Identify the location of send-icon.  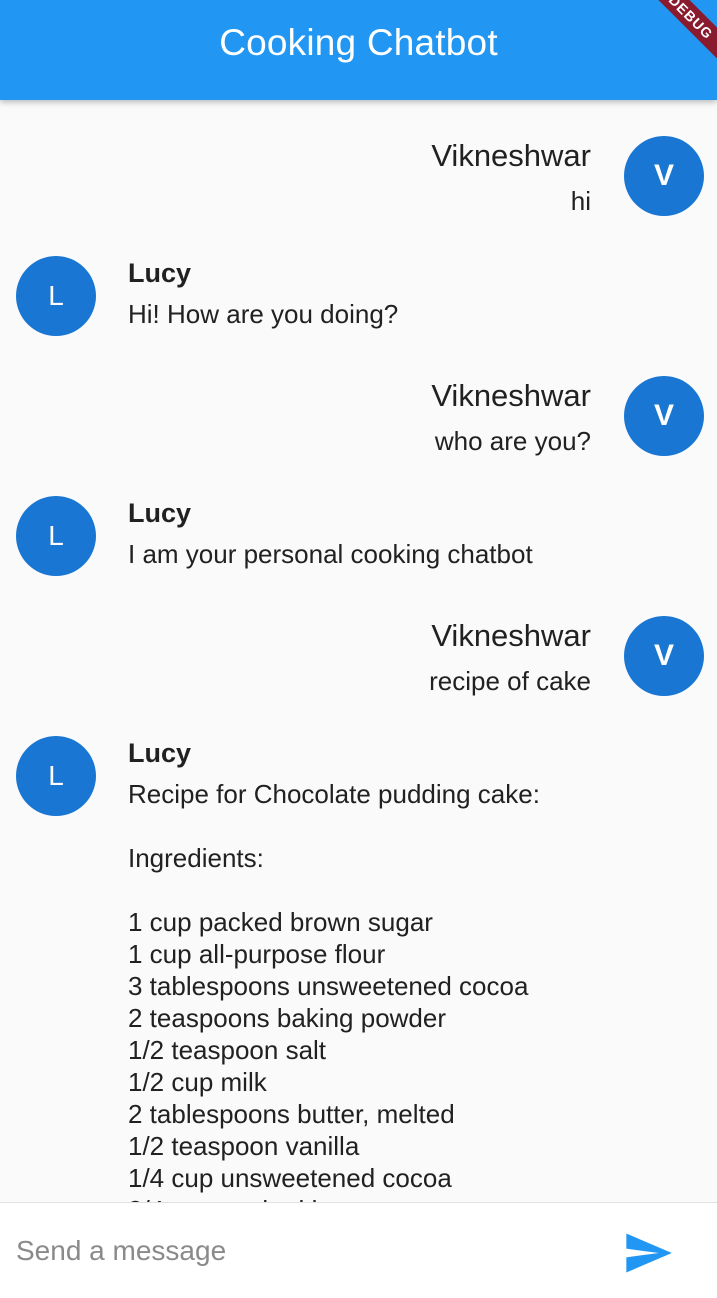
(649, 1253).